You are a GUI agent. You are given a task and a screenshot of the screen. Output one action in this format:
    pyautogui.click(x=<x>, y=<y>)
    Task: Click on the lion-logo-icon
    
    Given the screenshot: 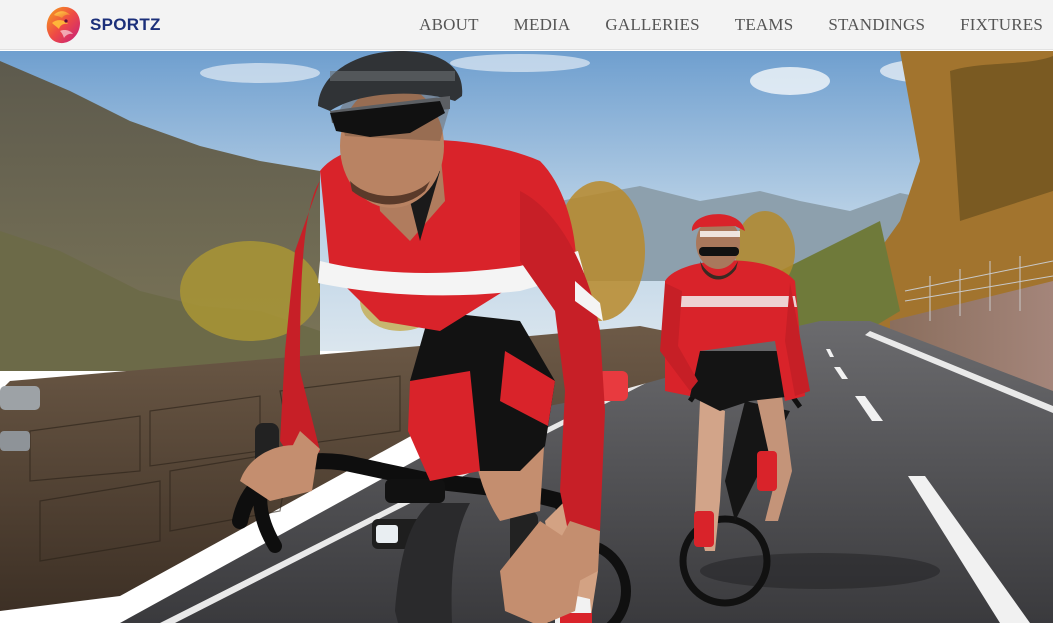 What is the action you would take?
    pyautogui.click(x=63, y=24)
    